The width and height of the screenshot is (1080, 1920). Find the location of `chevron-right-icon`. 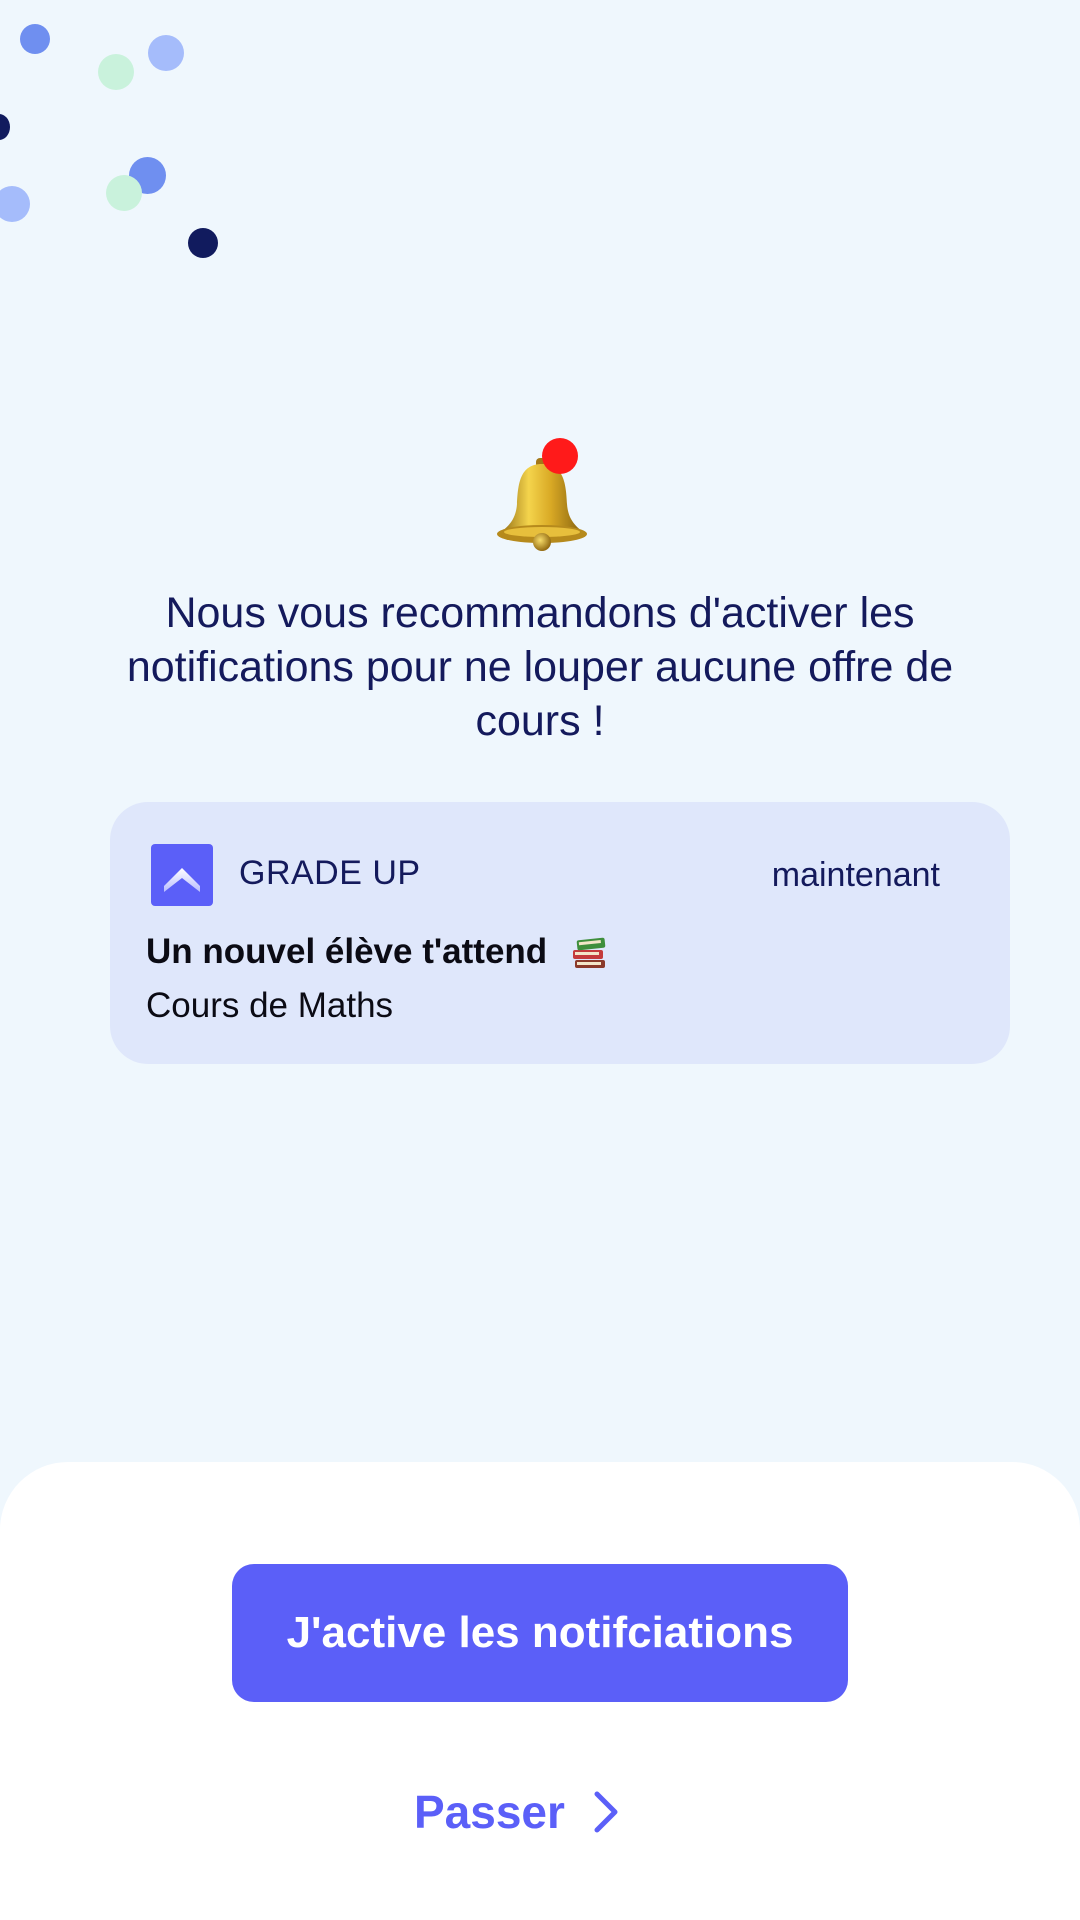

chevron-right-icon is located at coordinates (606, 1812).